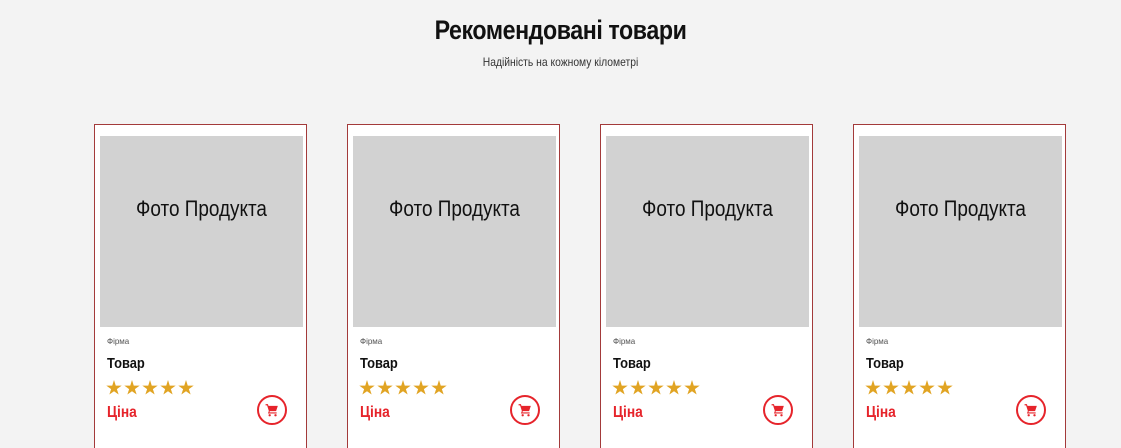 The image size is (1121, 448). Describe the element at coordinates (560, 62) in the screenshot. I see `section-subtitle: Надійність на кожному кілометрі` at that location.